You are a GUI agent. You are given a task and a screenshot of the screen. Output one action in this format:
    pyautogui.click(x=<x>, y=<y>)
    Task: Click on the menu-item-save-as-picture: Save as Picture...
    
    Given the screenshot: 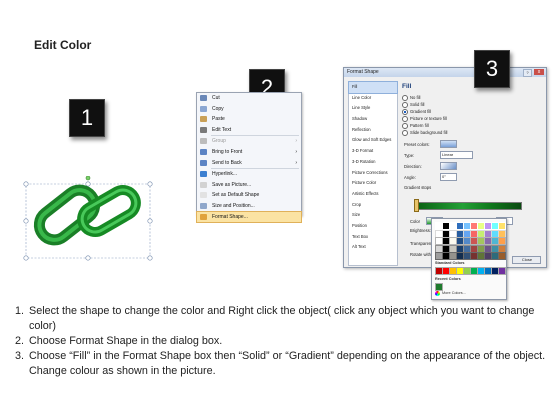 What is the action you would take?
    pyautogui.click(x=249, y=185)
    